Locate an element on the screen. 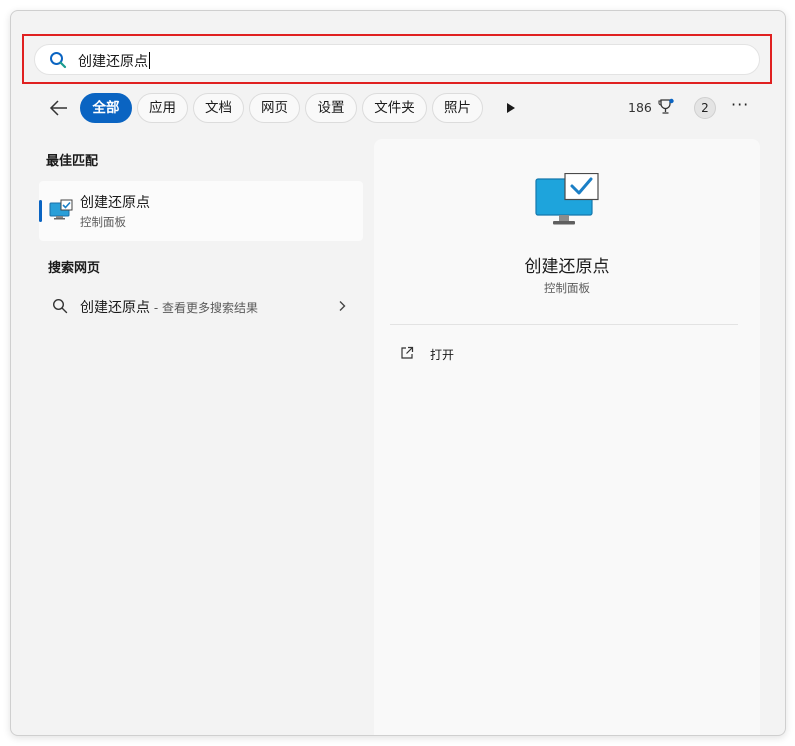  best-match-item: 创建还原点 控制面板 is located at coordinates (201, 211).